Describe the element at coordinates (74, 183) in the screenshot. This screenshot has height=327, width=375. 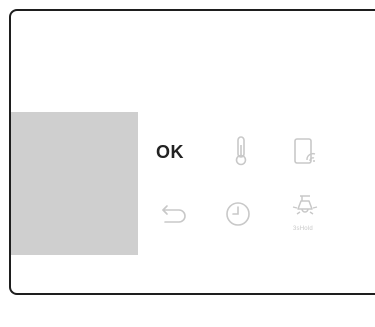
I see `display-screen` at that location.